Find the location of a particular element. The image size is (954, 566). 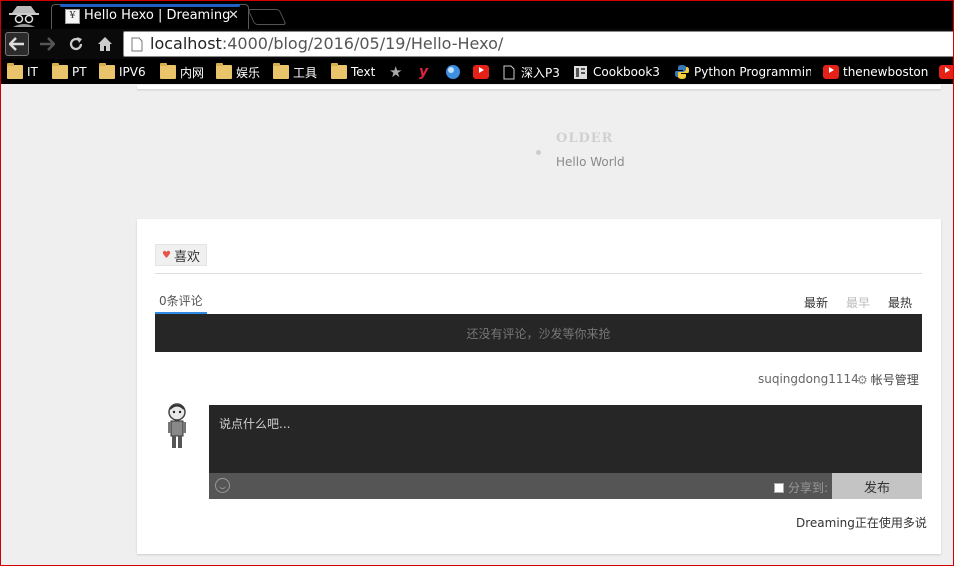

back-button is located at coordinates (17, 44).